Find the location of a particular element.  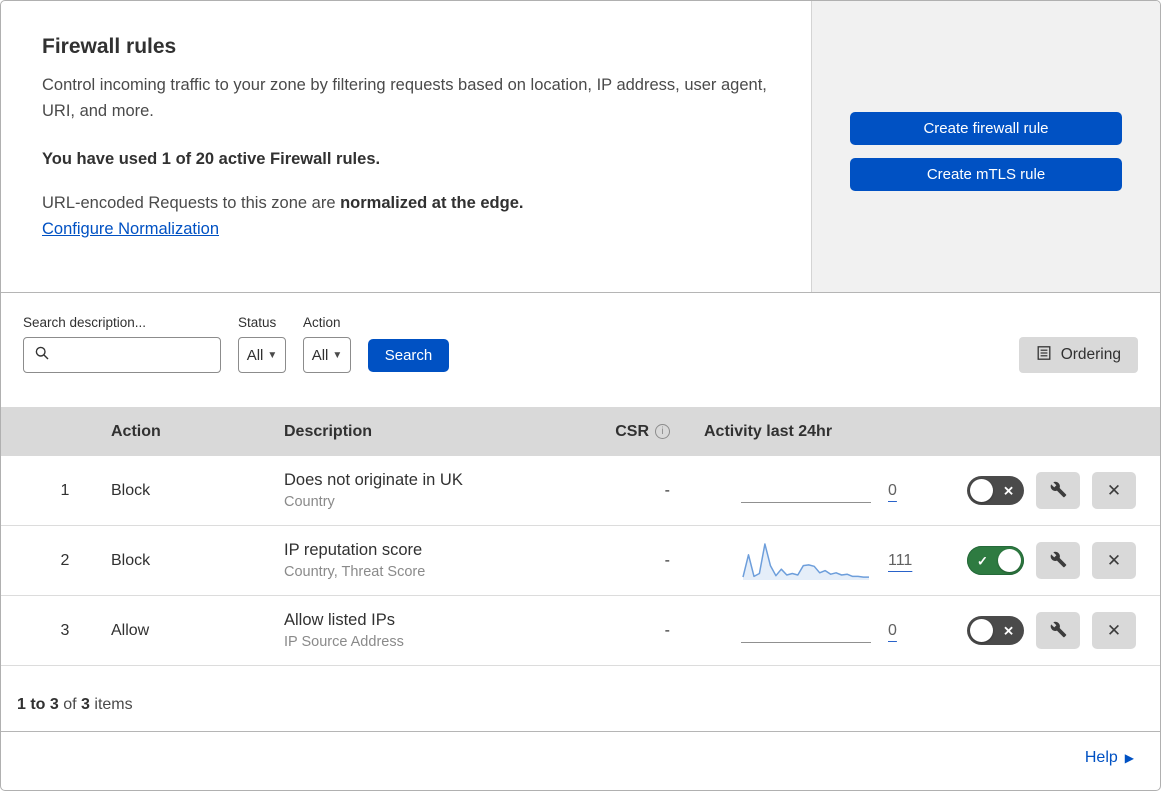

search-button: Search is located at coordinates (408, 355).